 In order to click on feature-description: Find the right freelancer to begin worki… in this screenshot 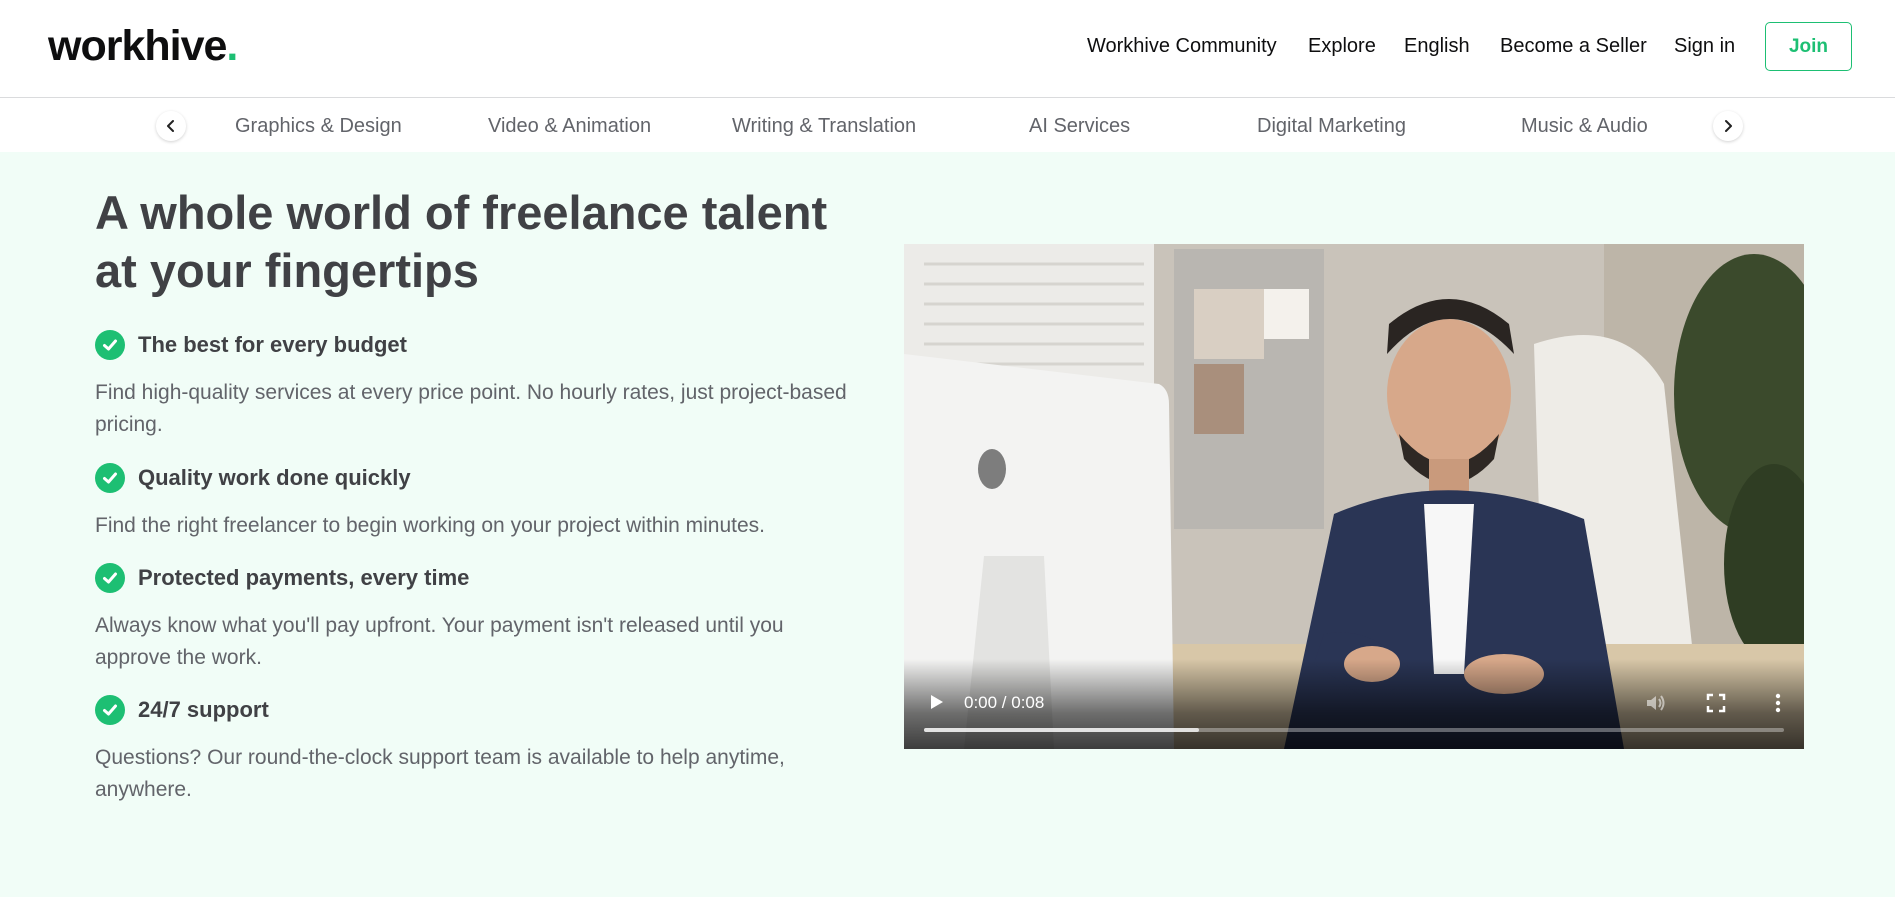, I will do `click(430, 525)`.